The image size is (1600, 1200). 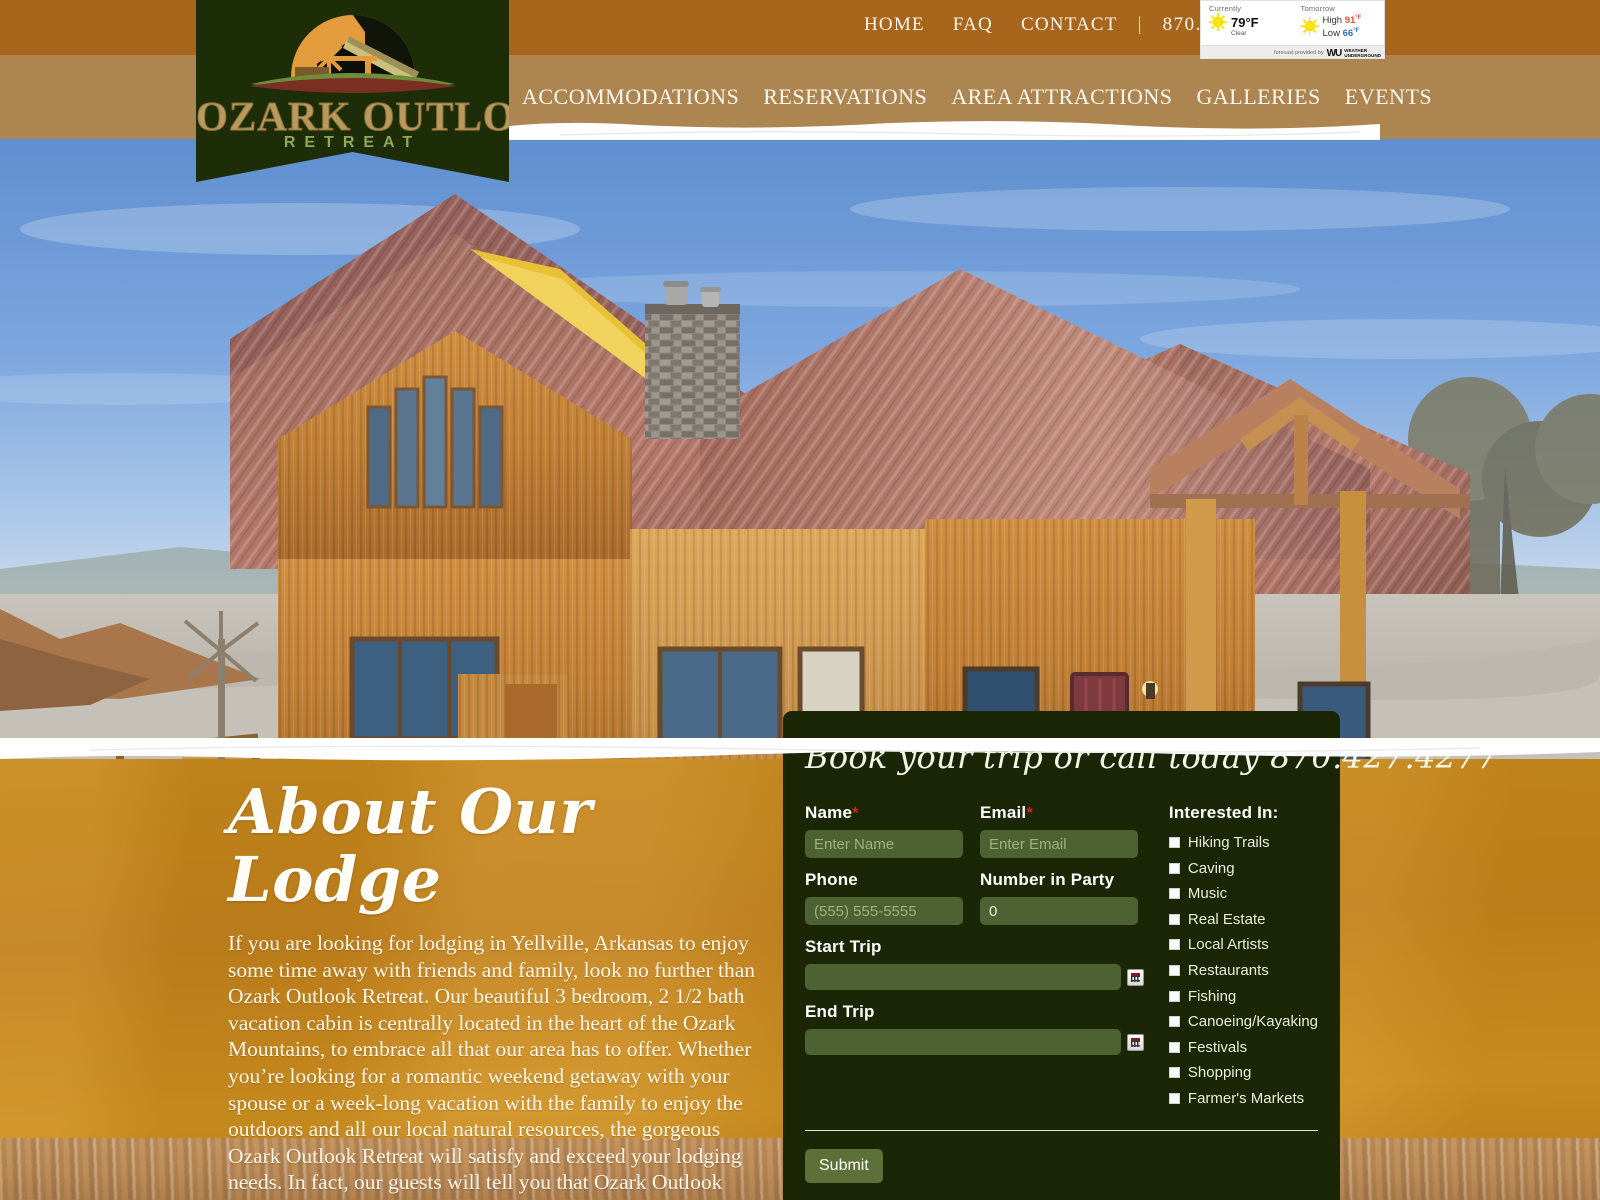 What do you see at coordinates (884, 844) in the screenshot?
I see `name-input` at bounding box center [884, 844].